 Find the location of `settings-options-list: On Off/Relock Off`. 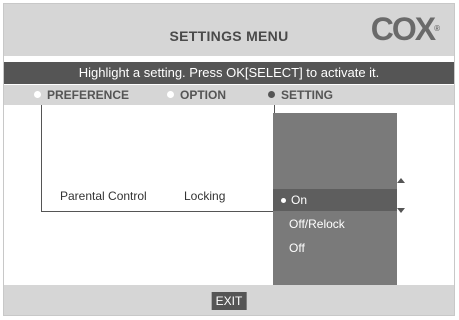

settings-options-list: On Off/Relock Off is located at coordinates (335, 200).